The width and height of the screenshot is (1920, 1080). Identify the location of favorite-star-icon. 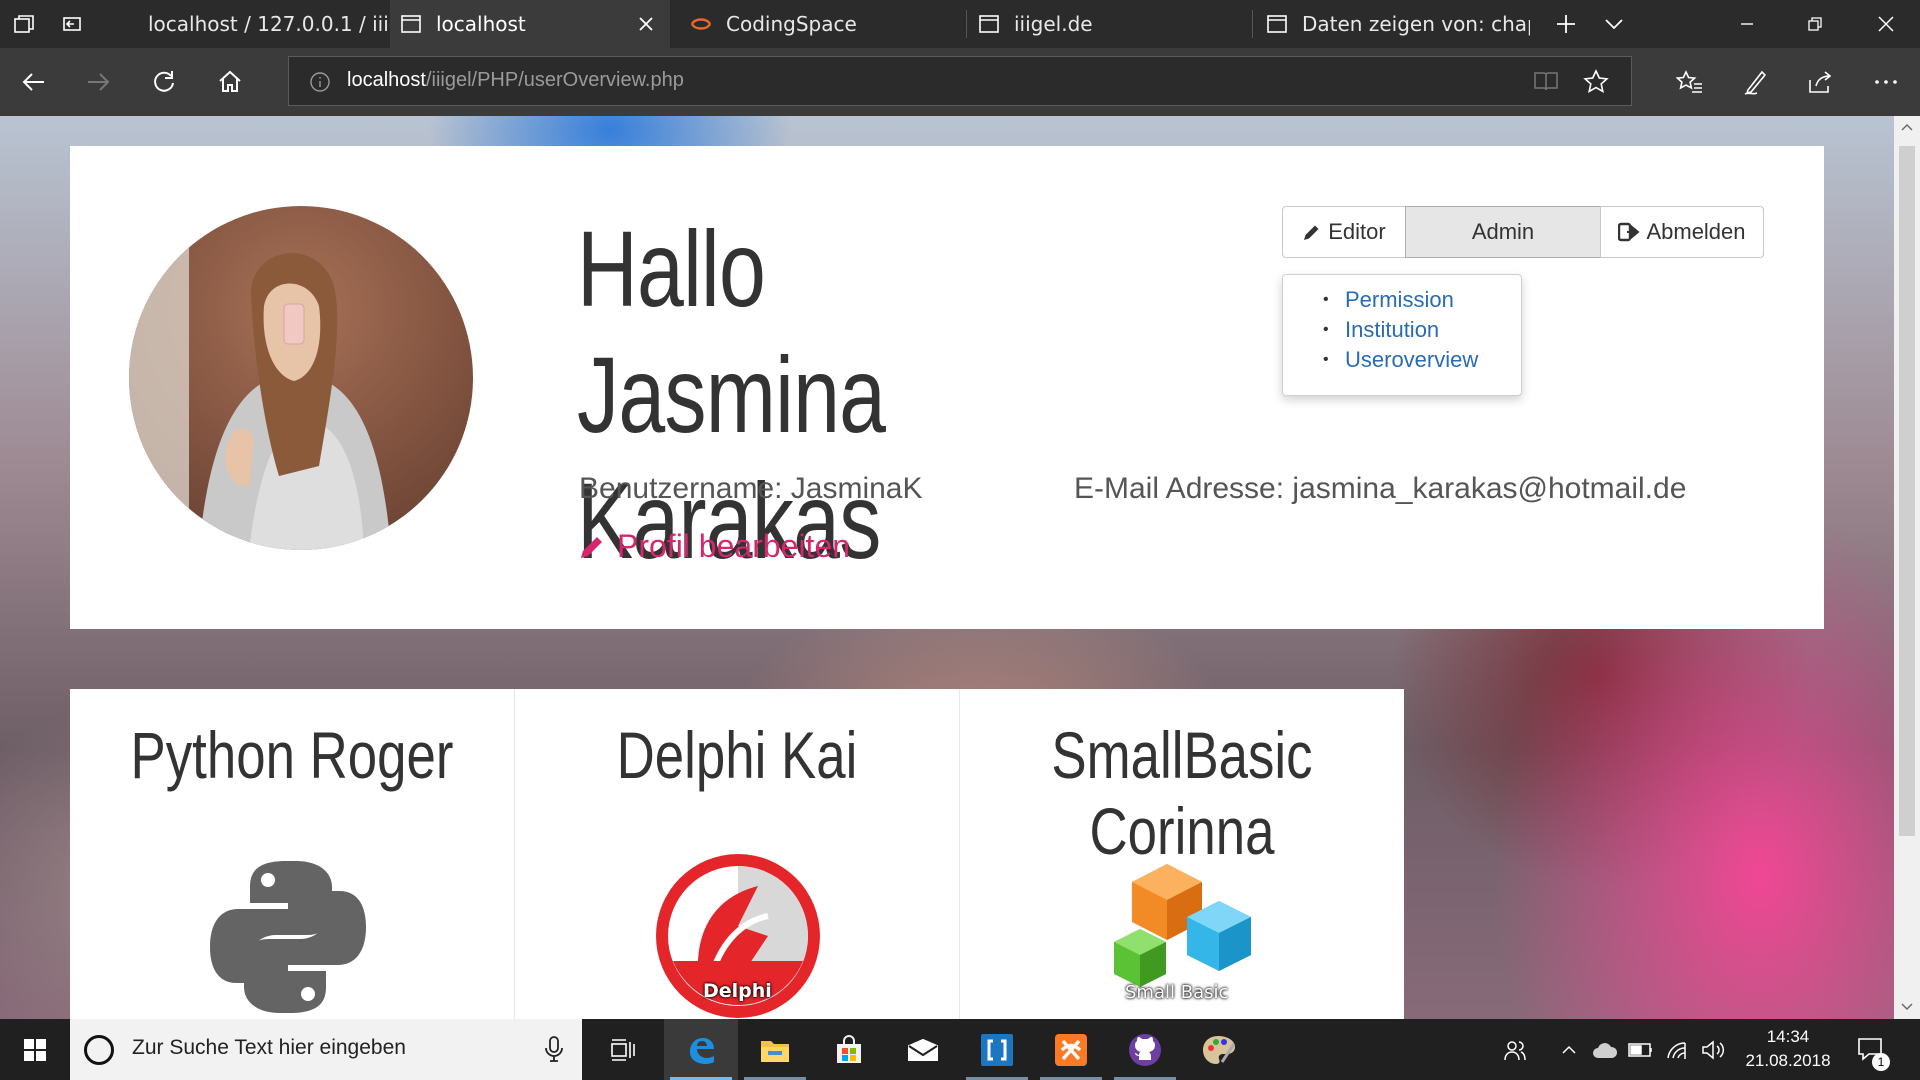
(1596, 82).